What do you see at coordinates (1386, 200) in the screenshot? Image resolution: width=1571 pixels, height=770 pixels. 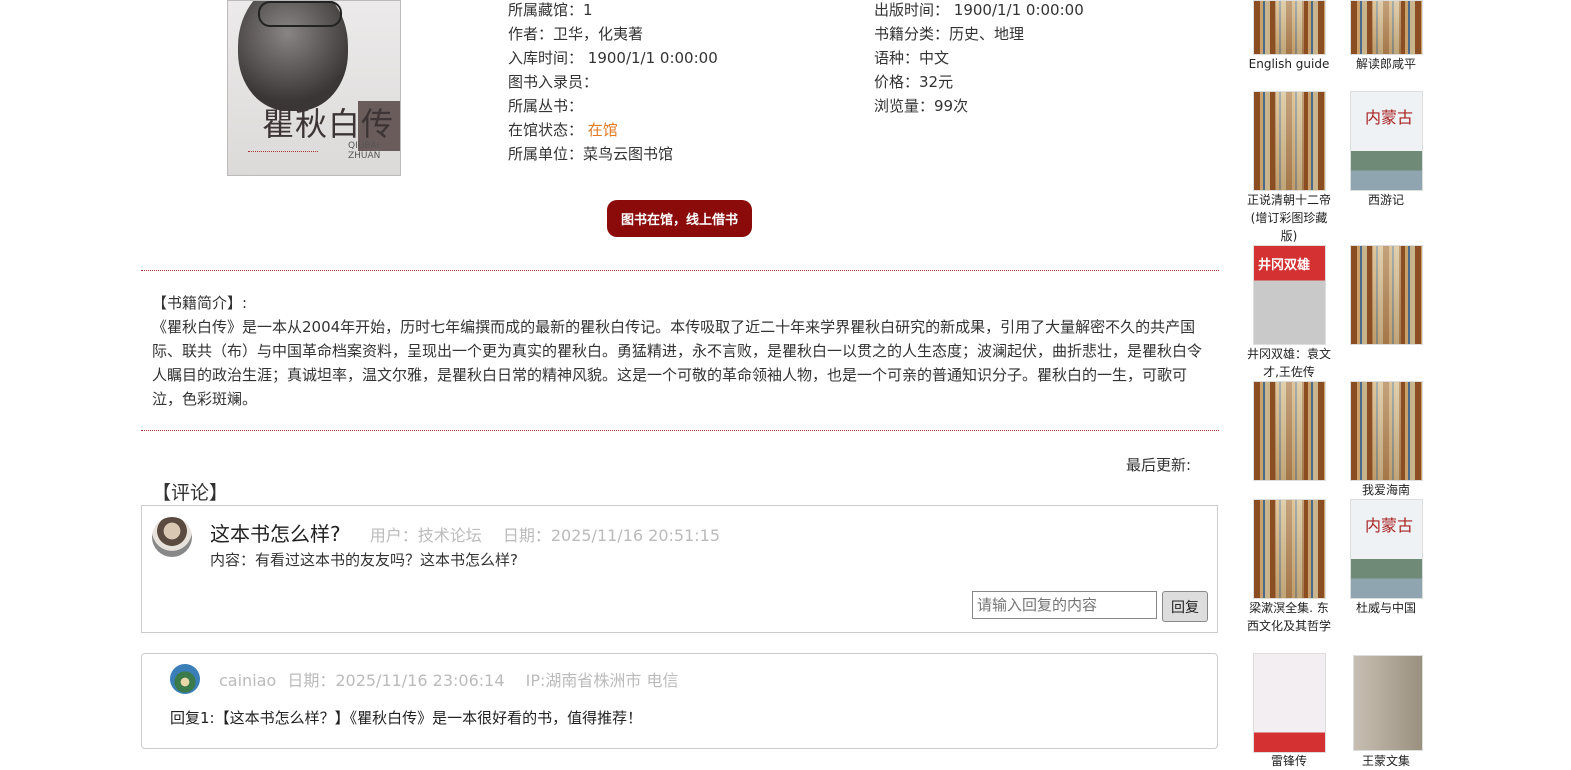 I see `sidebar-book-title: 西游记` at bounding box center [1386, 200].